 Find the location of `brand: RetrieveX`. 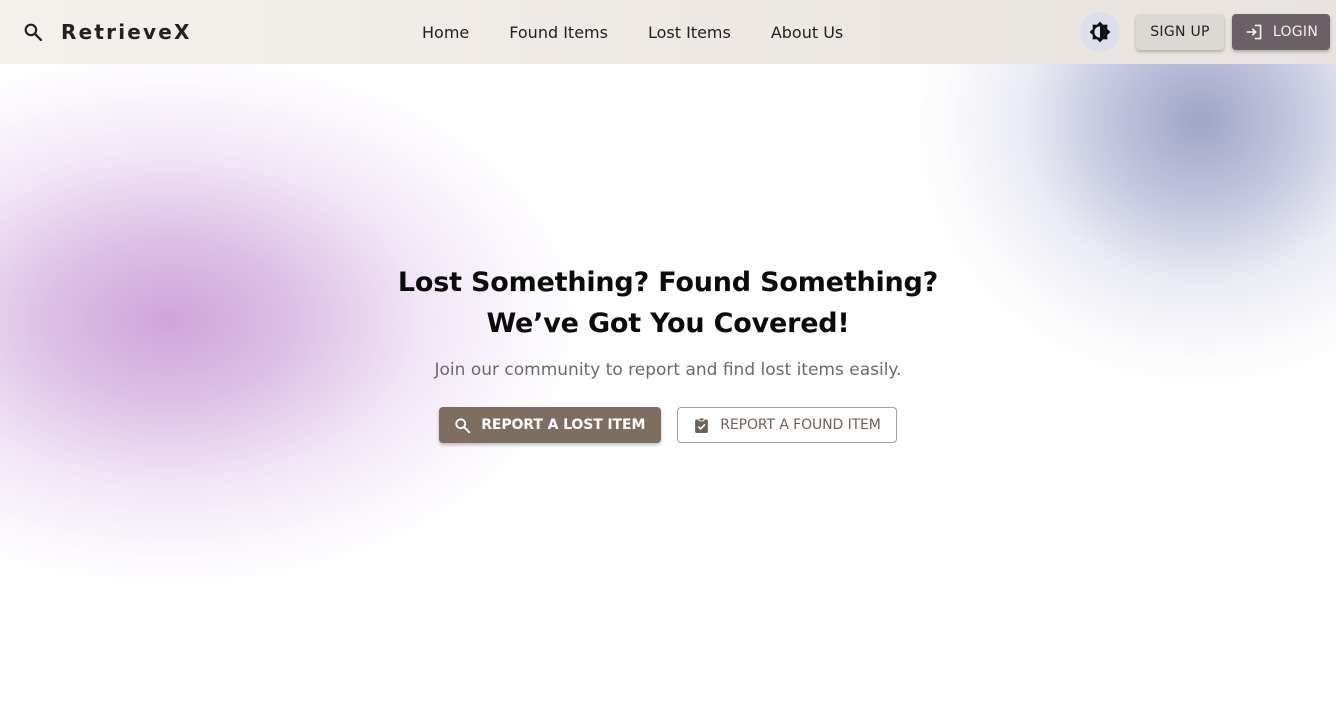

brand: RetrieveX is located at coordinates (107, 32).